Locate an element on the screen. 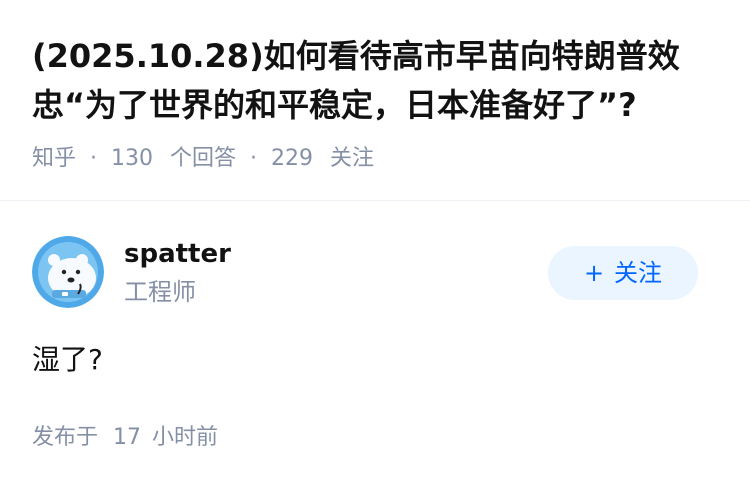  published-count: 17 is located at coordinates (127, 437).